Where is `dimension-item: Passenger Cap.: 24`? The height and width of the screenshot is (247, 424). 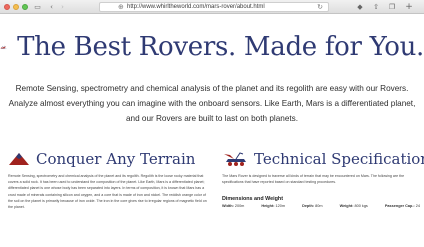 dimension-item: Passenger Cap.: 24 is located at coordinates (402, 206).